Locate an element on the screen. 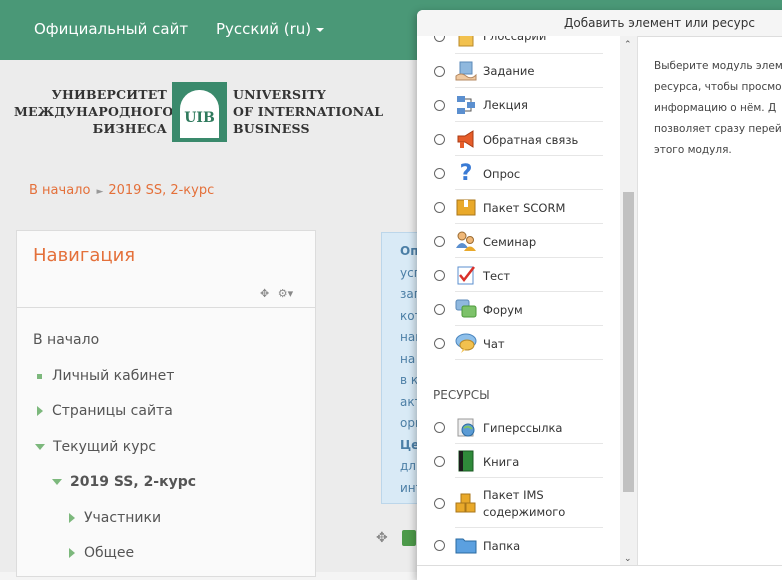  option-quiz: Тест is located at coordinates (518, 275).